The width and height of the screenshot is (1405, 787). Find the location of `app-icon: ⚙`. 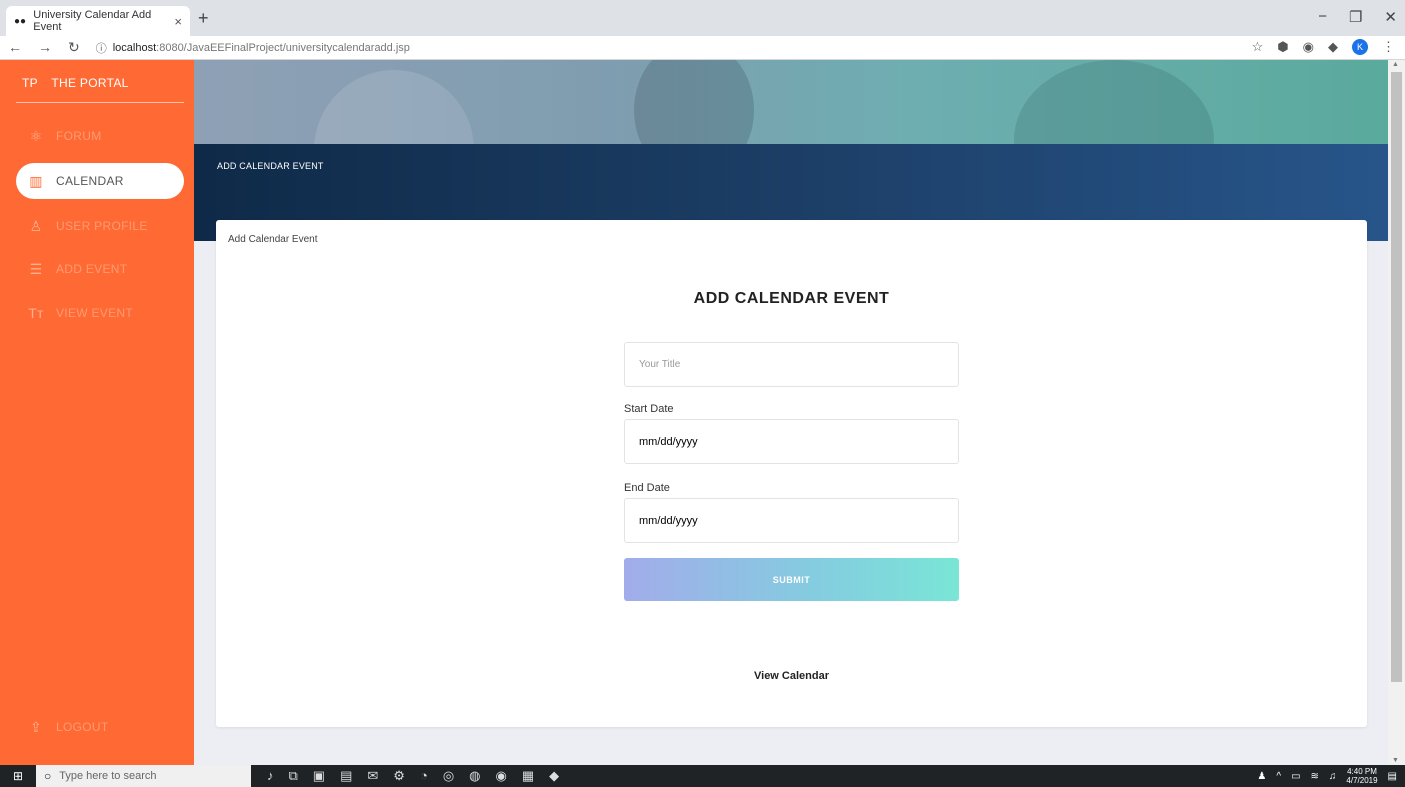

app-icon: ⚙ is located at coordinates (399, 776).